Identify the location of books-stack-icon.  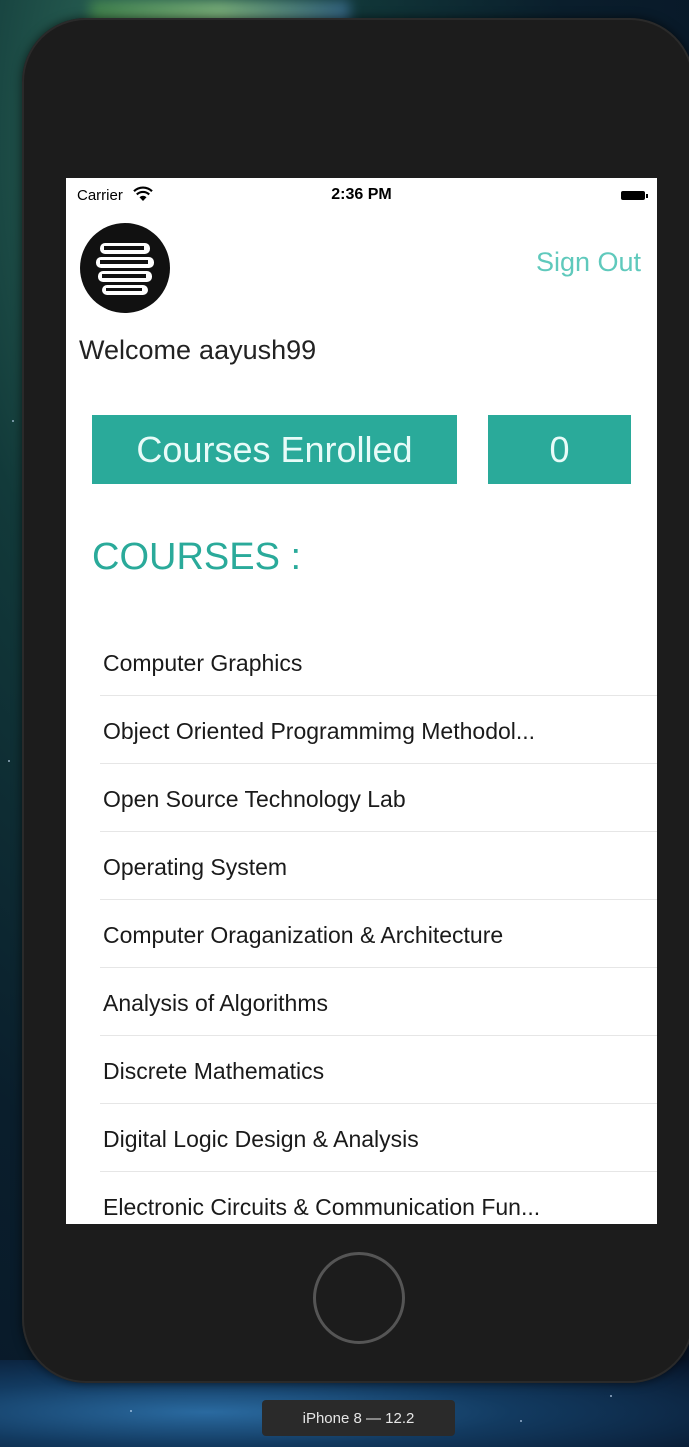
(125, 268).